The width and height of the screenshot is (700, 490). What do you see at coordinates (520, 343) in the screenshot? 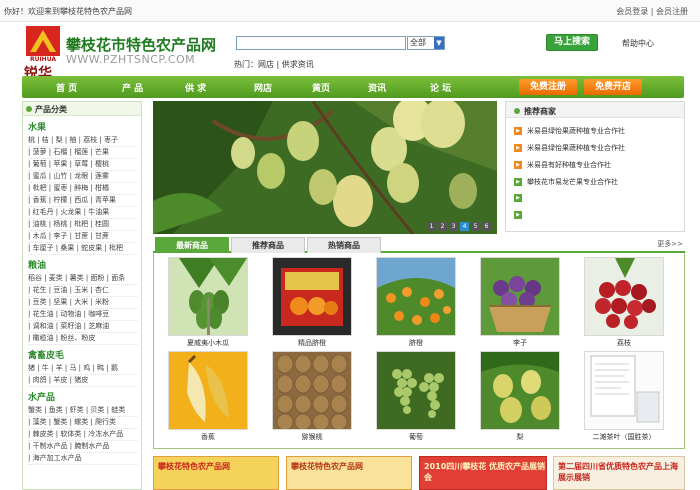
I see `product-name: 李子` at bounding box center [520, 343].